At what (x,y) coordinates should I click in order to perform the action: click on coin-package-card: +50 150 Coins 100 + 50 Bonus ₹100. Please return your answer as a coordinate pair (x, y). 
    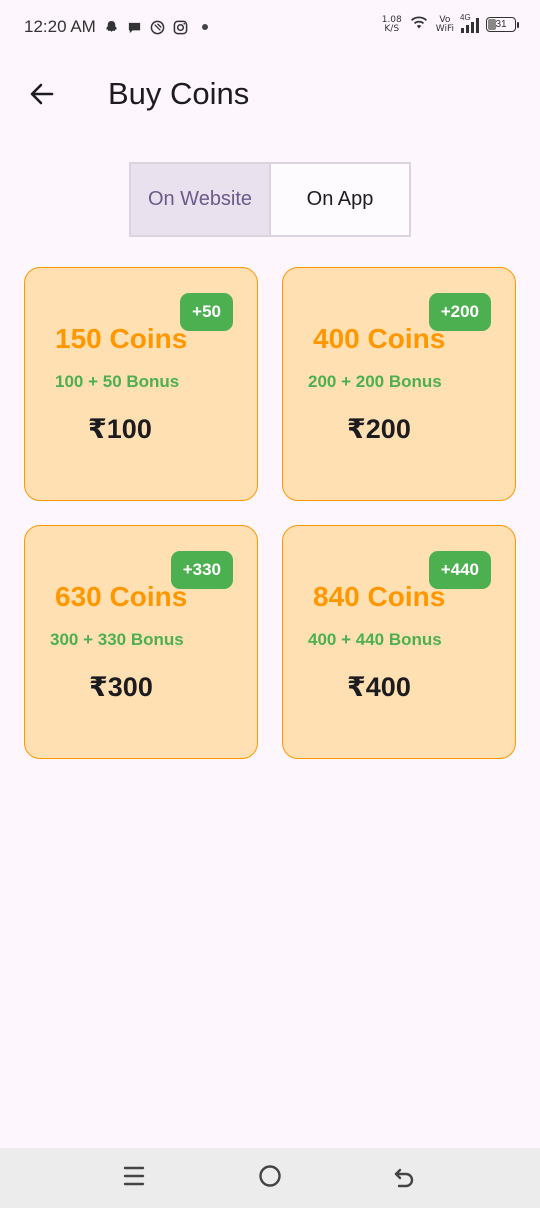
    Looking at the image, I should click on (141, 384).